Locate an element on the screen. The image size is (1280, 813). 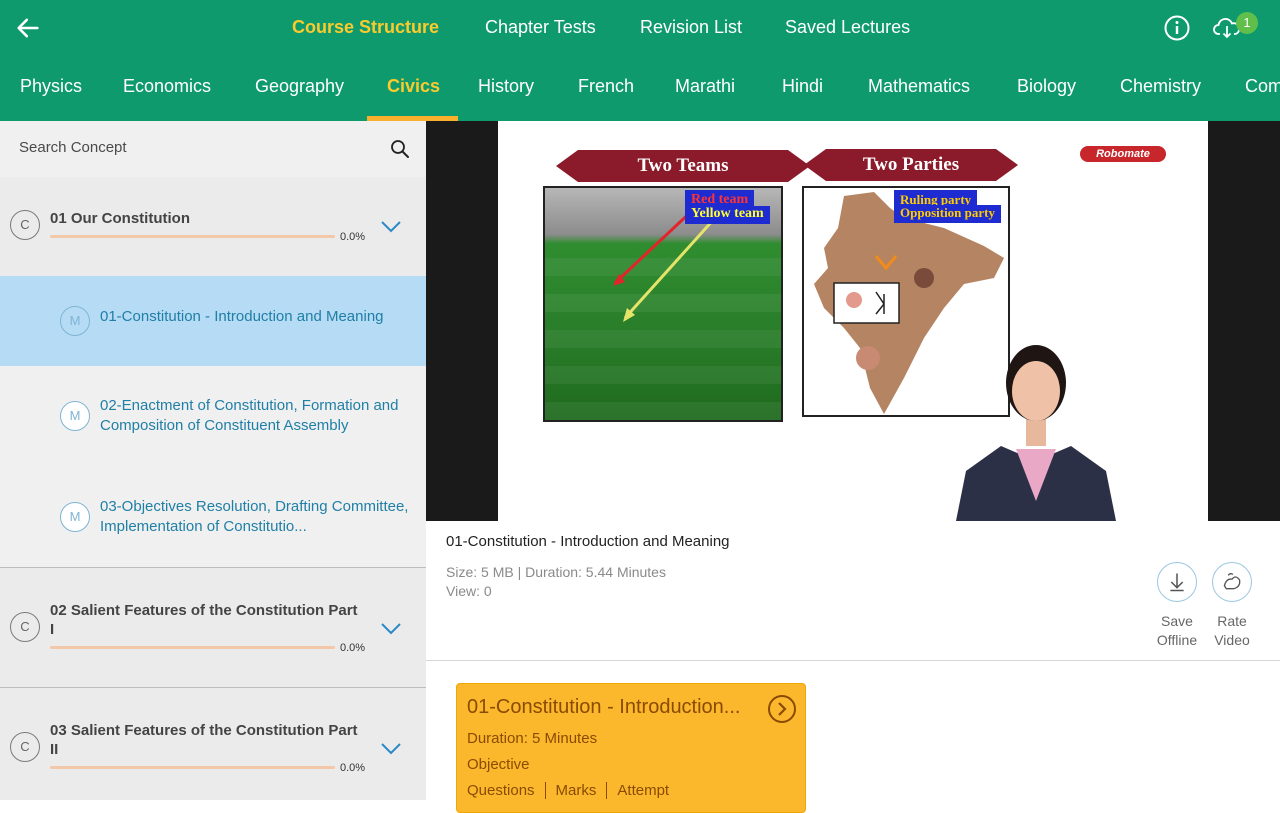
test-stats: Questions Marks Attempt is located at coordinates (578, 790).